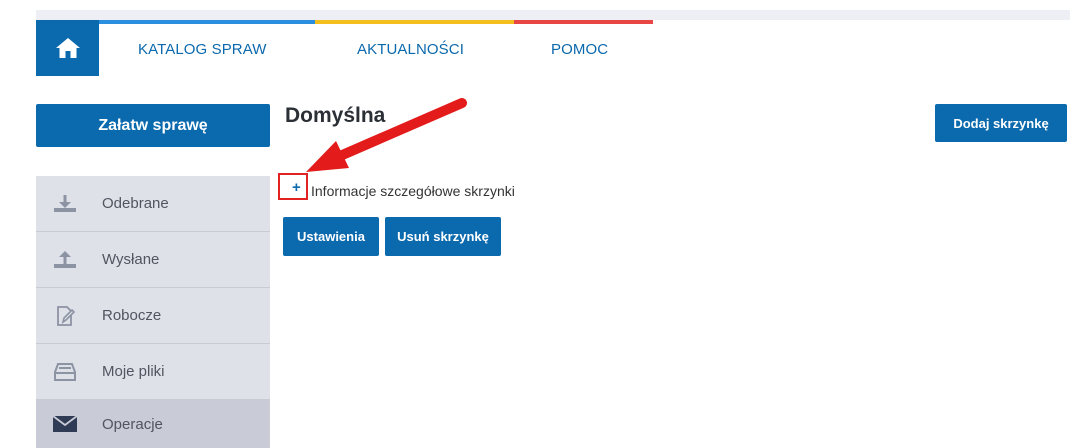 Image resolution: width=1079 pixels, height=448 pixels. Describe the element at coordinates (202, 49) in the screenshot. I see `nav-katalog-spraw: KATALOG SPRAW` at that location.